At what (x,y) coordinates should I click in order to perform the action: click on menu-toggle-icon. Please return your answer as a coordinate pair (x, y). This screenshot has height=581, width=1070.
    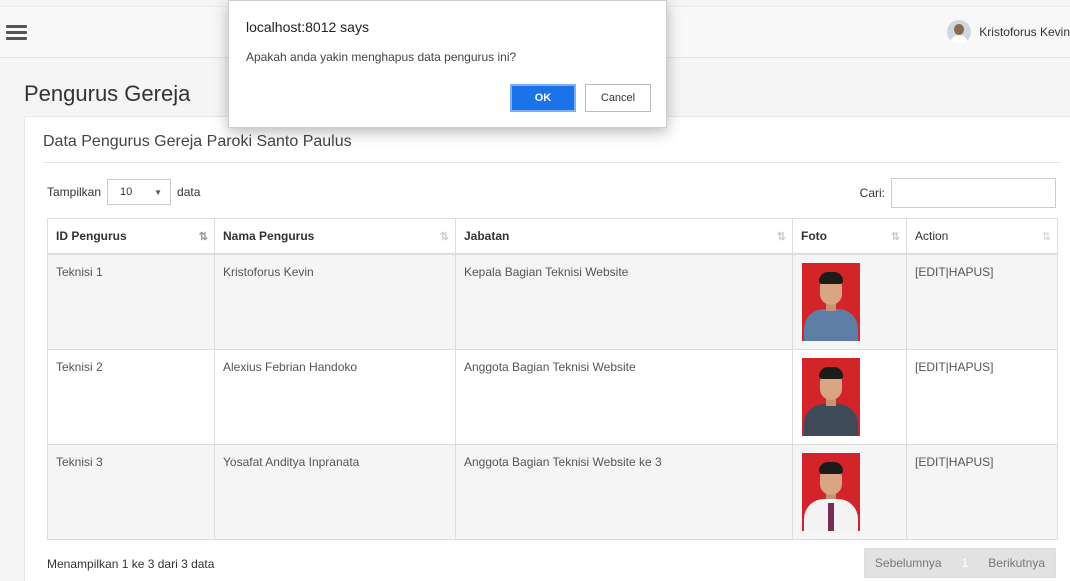
    Looking at the image, I should click on (17, 32).